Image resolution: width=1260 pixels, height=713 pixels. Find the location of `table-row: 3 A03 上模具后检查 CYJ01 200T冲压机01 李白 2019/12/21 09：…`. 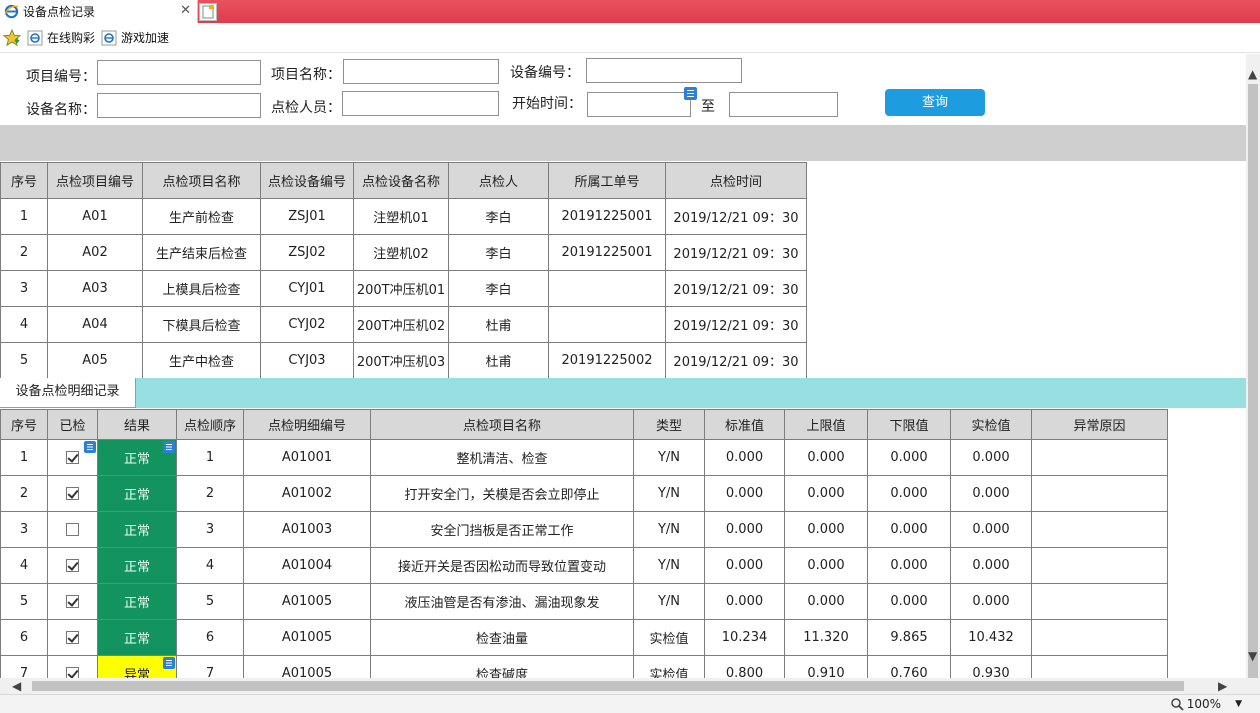

table-row: 3 A03 上模具后检查 CYJ01 200T冲压机01 李白 2019/12/21 09：… is located at coordinates (403, 288).